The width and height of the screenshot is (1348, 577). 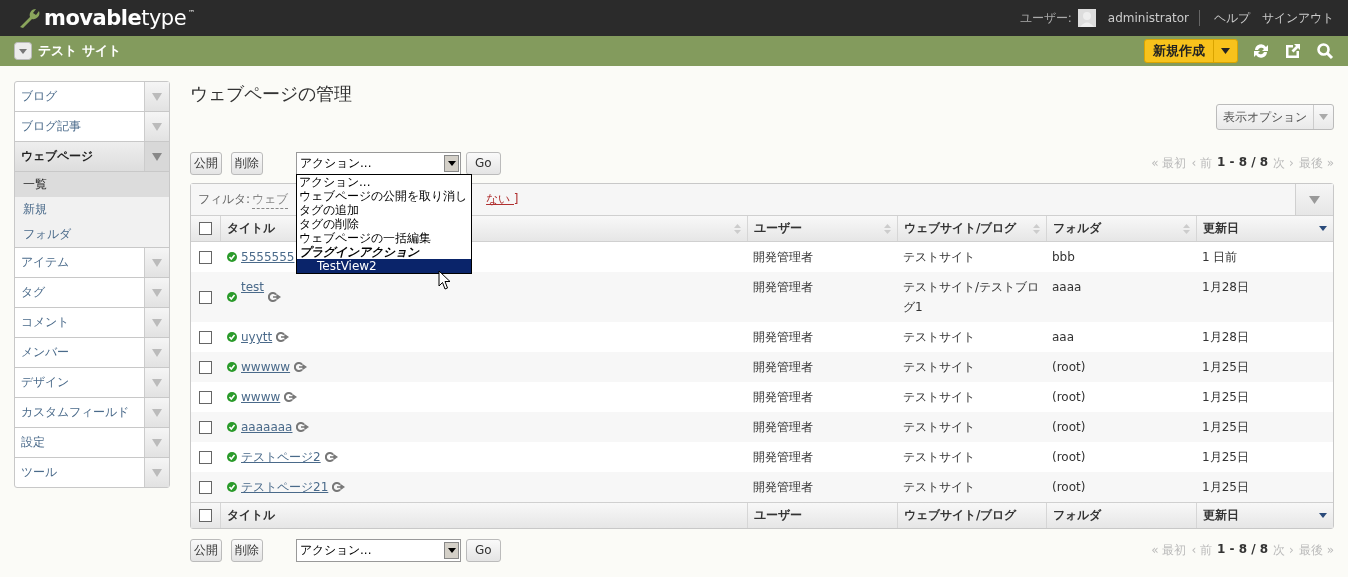 What do you see at coordinates (384, 209) in the screenshot?
I see `menu-option: タグの追加` at bounding box center [384, 209].